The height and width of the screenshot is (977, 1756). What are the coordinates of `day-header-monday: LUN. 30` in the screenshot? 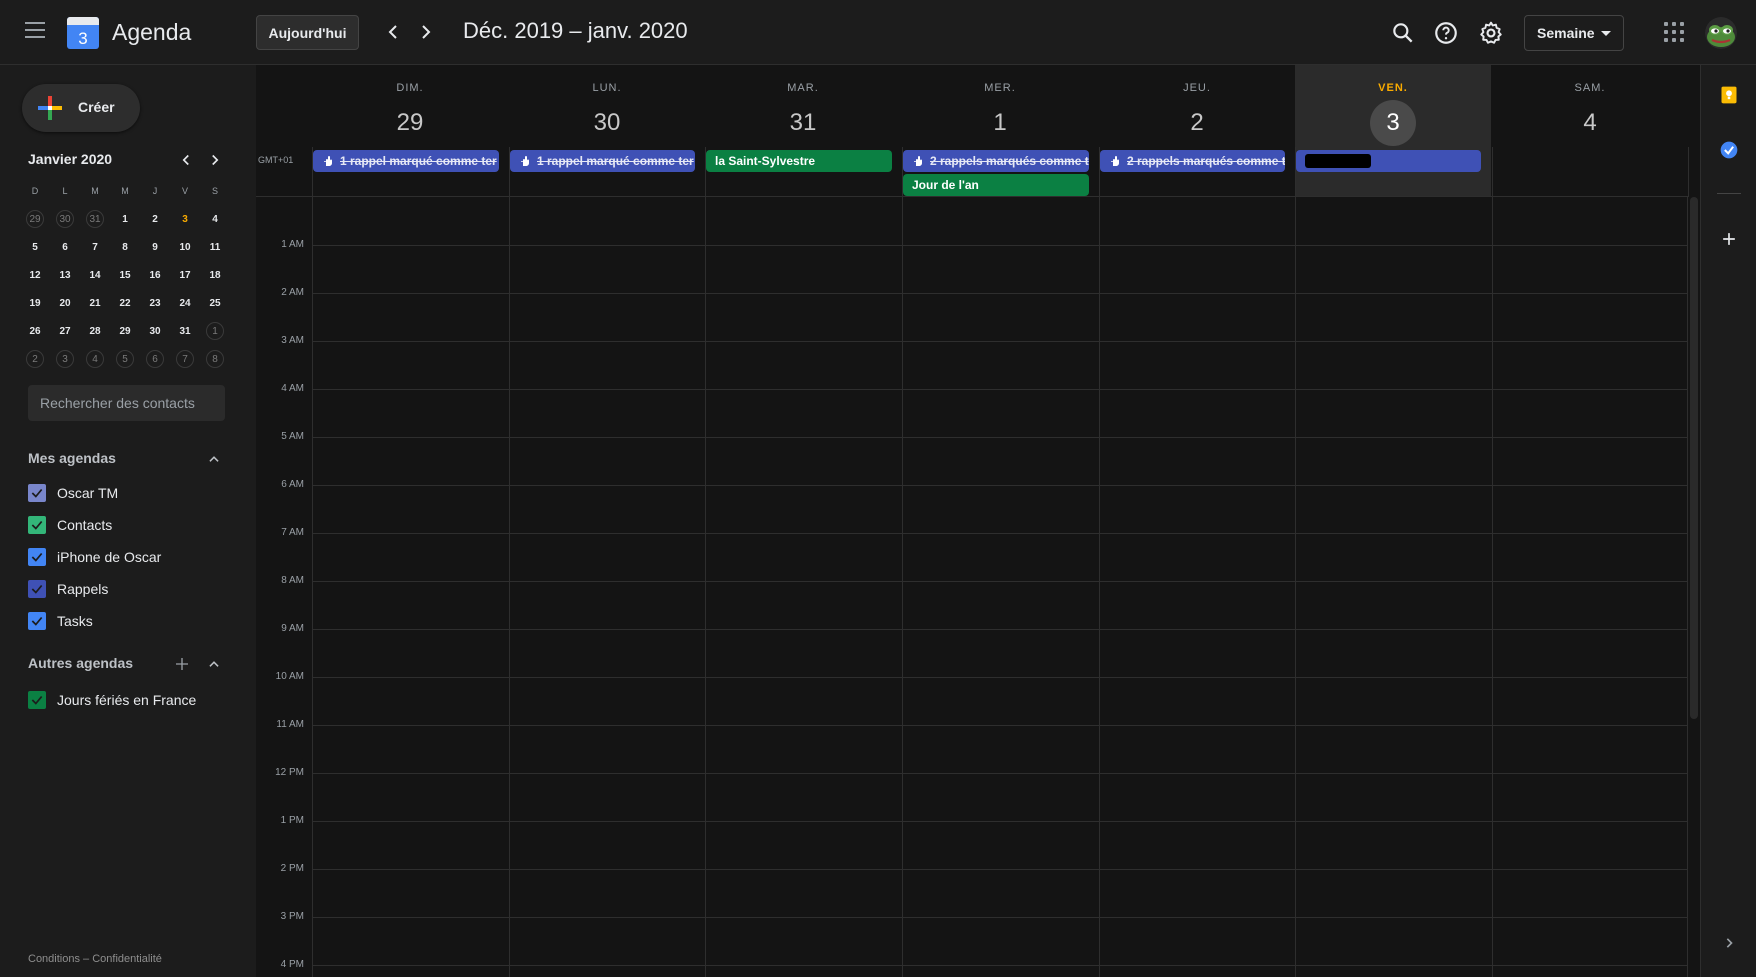 It's located at (607, 131).